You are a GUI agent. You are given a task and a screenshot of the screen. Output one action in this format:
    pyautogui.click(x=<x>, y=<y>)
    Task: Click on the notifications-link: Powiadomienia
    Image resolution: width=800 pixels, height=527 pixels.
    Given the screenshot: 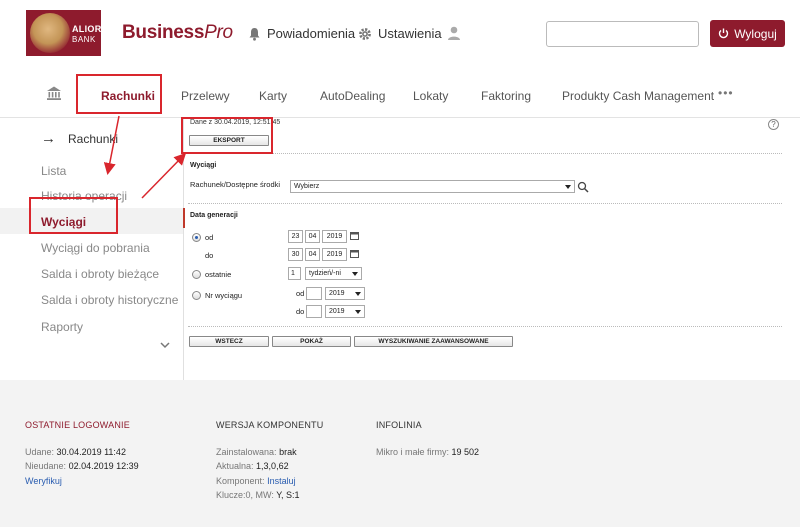 What is the action you would take?
    pyautogui.click(x=301, y=33)
    